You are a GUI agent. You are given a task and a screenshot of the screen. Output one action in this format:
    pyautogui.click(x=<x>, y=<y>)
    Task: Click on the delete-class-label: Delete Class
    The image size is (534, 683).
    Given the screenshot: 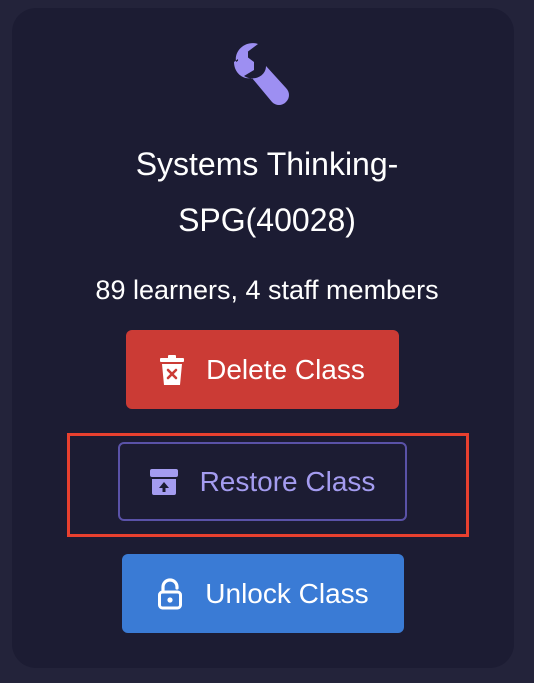 What is the action you would take?
    pyautogui.click(x=285, y=369)
    